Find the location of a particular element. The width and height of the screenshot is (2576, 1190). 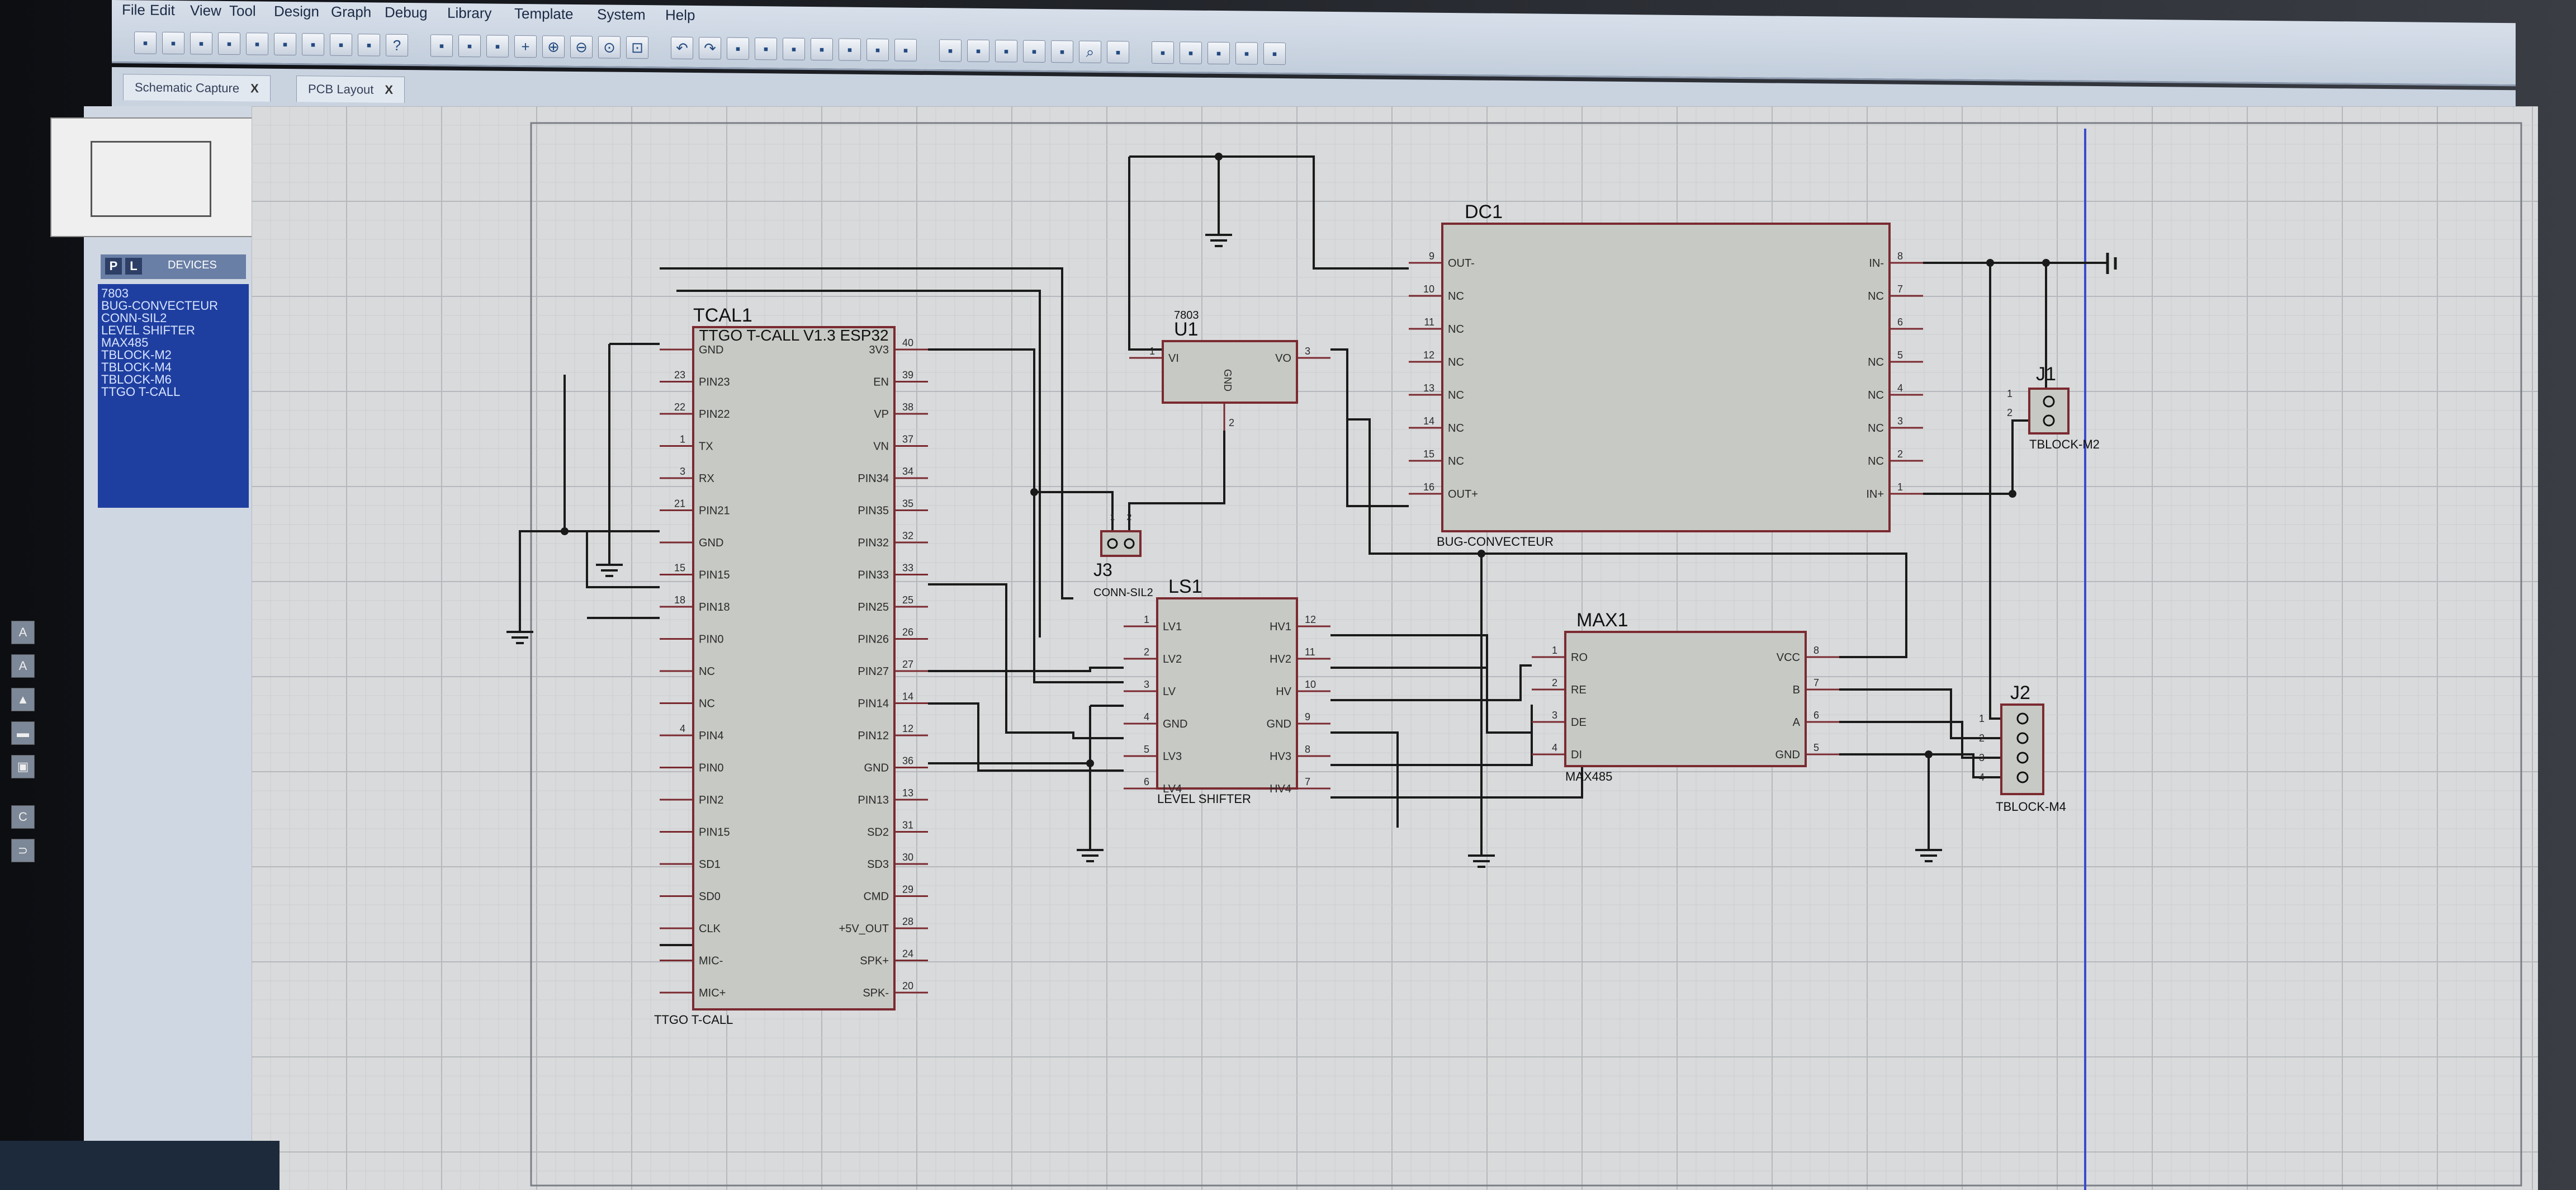

zoom-out-icon: ⊖ is located at coordinates (581, 47).